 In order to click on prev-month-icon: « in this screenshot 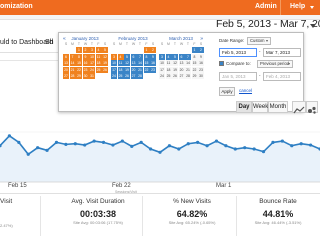, I will do `click(64, 39)`.